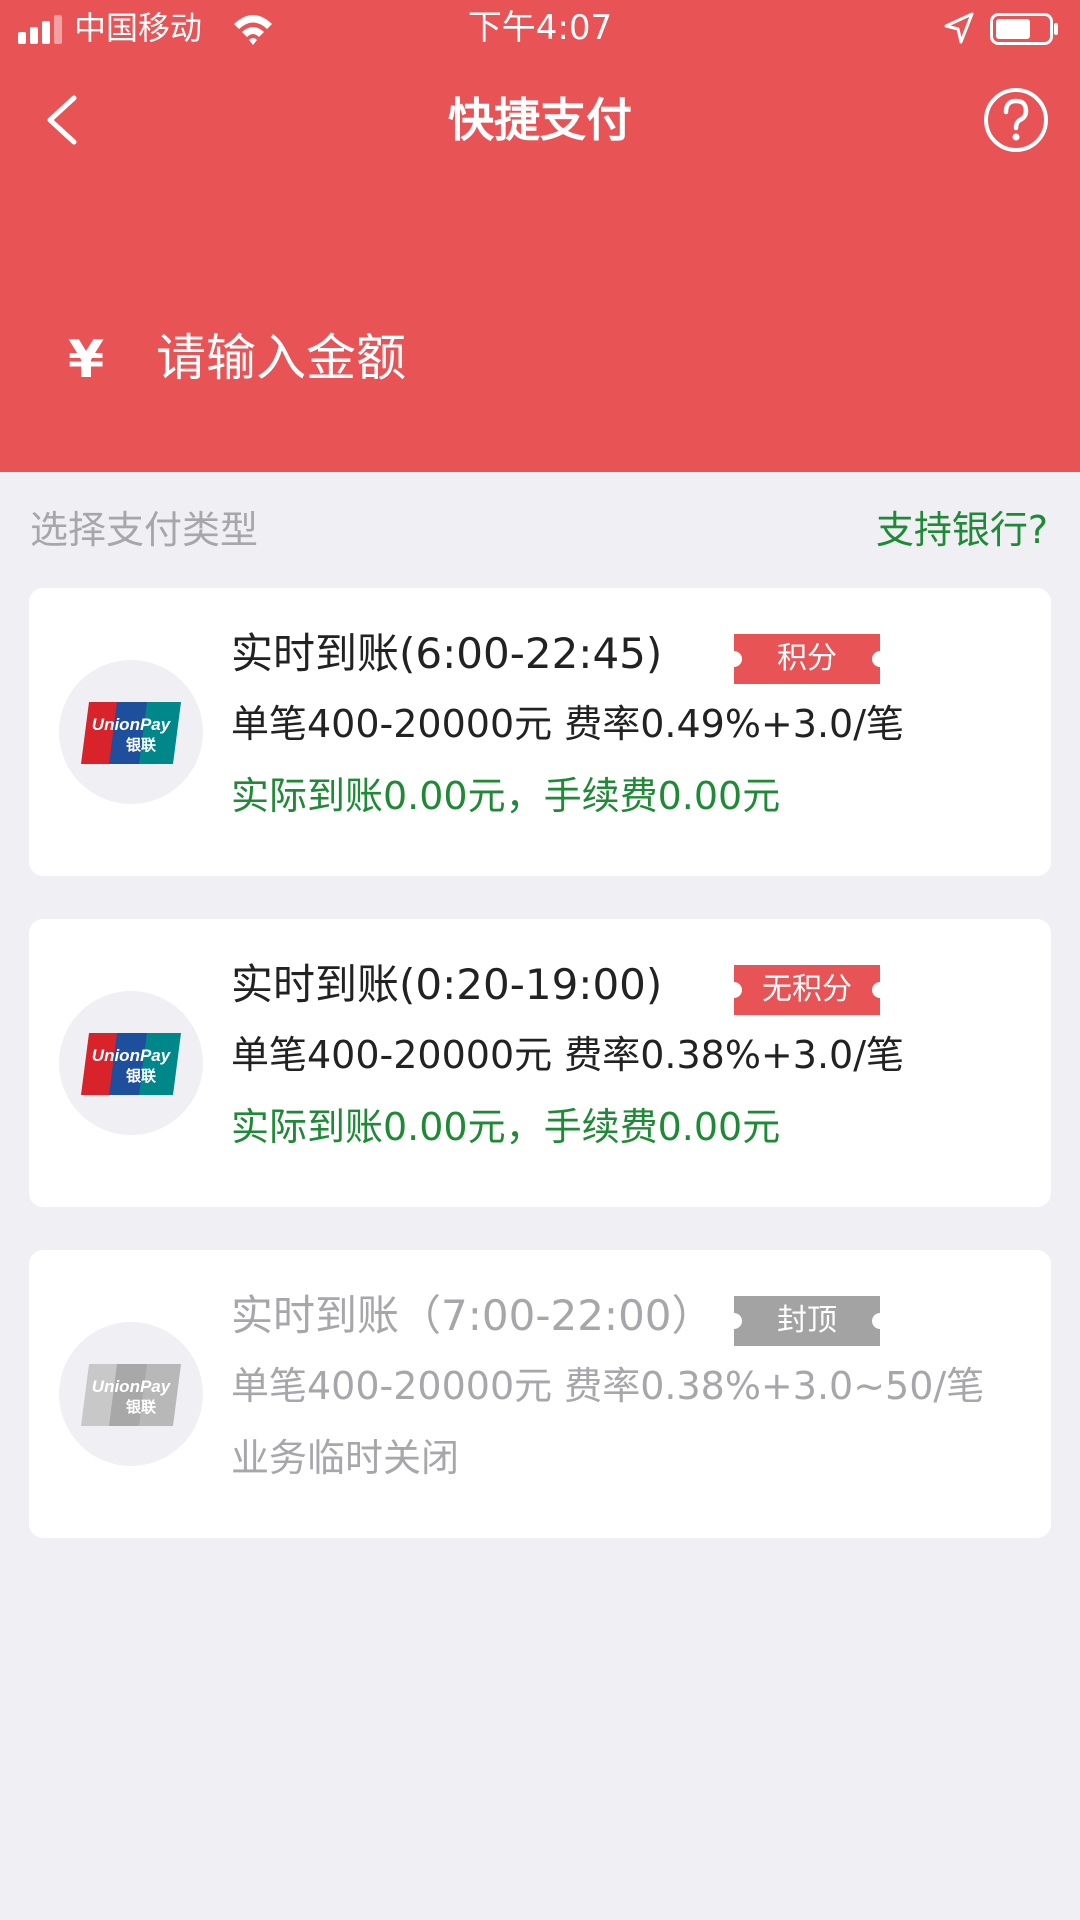  Describe the element at coordinates (962, 530) in the screenshot. I see `supported-banks-link: 支持银行?` at that location.